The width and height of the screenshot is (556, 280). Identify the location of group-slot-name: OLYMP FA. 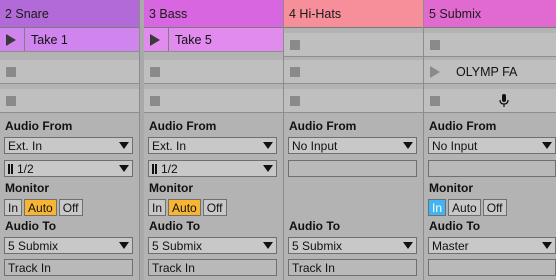
(502, 71).